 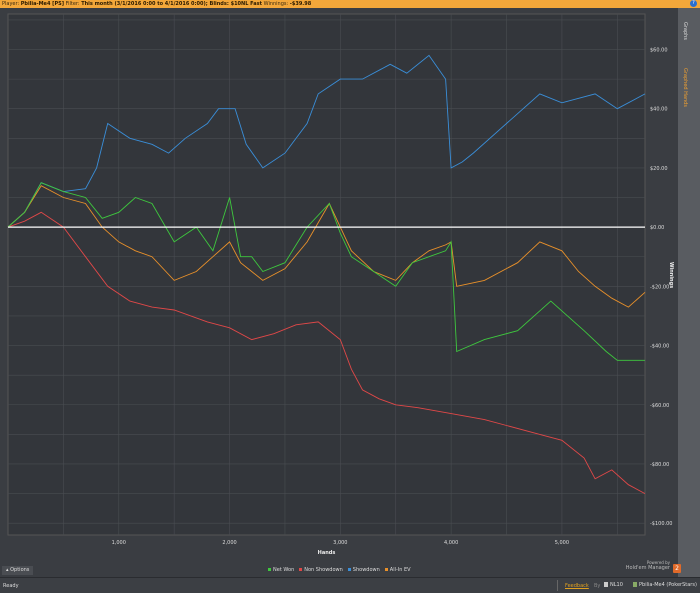 I want to click on y-tick-label: $20.00, so click(x=659, y=169).